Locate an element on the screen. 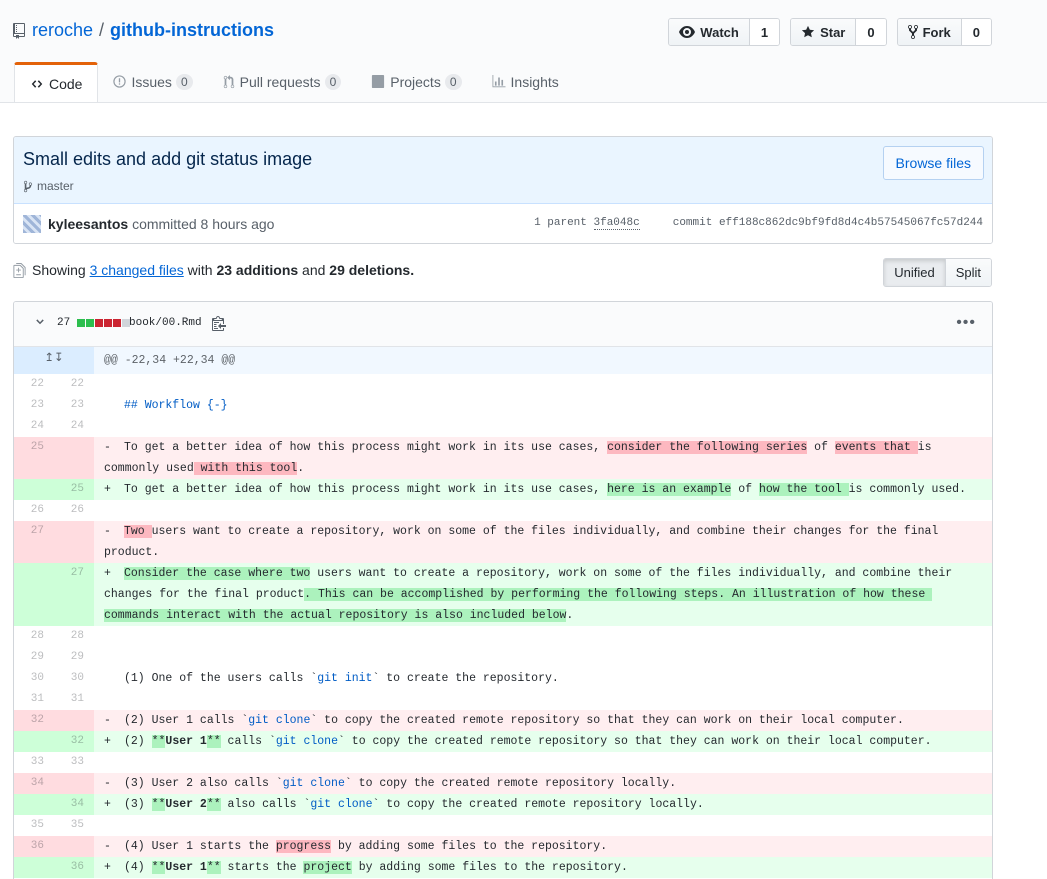 This screenshot has height=879, width=1047. old-line-number: 27 is located at coordinates (34, 542).